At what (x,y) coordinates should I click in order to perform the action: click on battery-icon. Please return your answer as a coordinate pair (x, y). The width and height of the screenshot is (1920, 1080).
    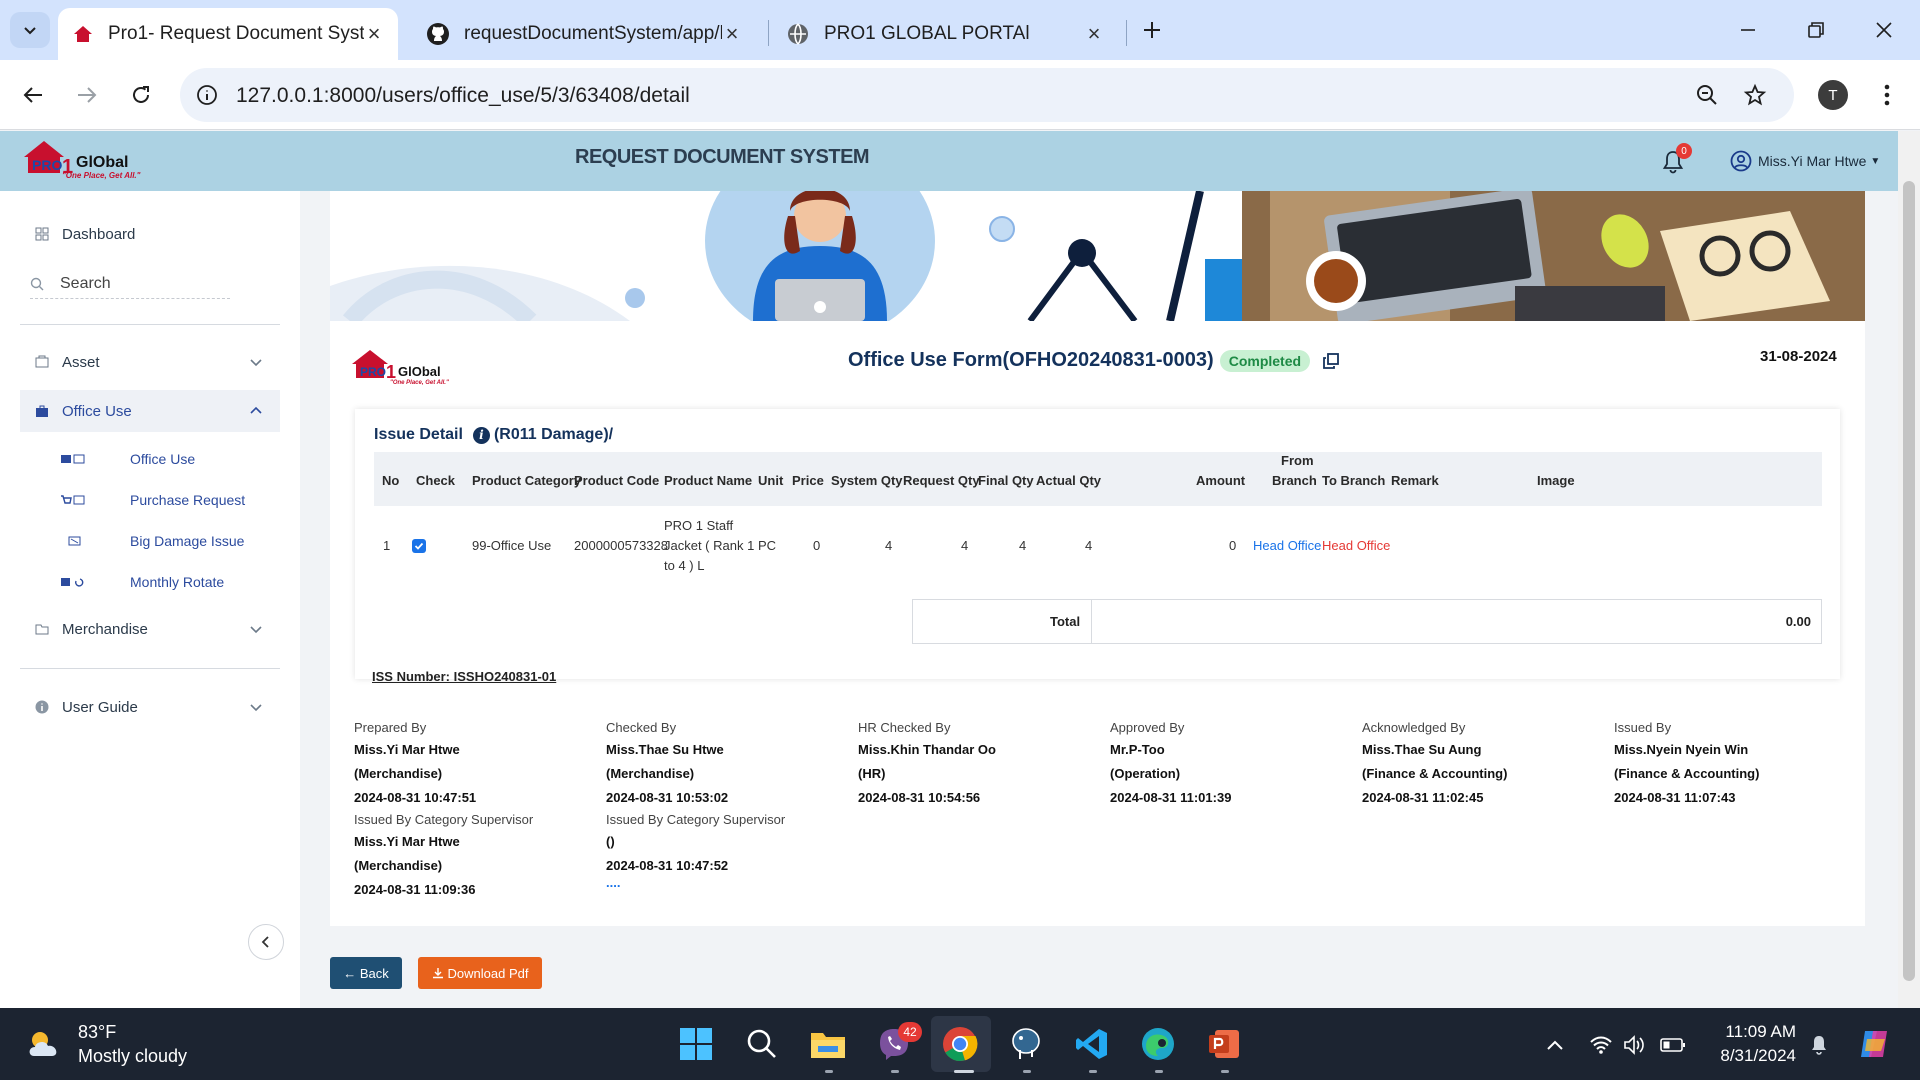
    Looking at the image, I should click on (1673, 1045).